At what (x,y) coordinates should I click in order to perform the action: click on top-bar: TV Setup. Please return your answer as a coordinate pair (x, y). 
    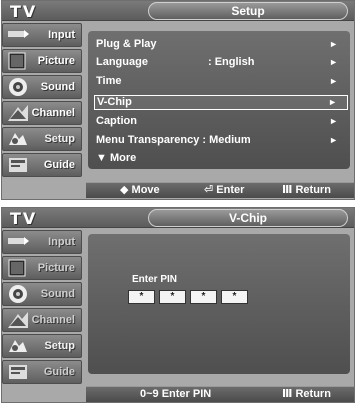
    Looking at the image, I should click on (178, 11).